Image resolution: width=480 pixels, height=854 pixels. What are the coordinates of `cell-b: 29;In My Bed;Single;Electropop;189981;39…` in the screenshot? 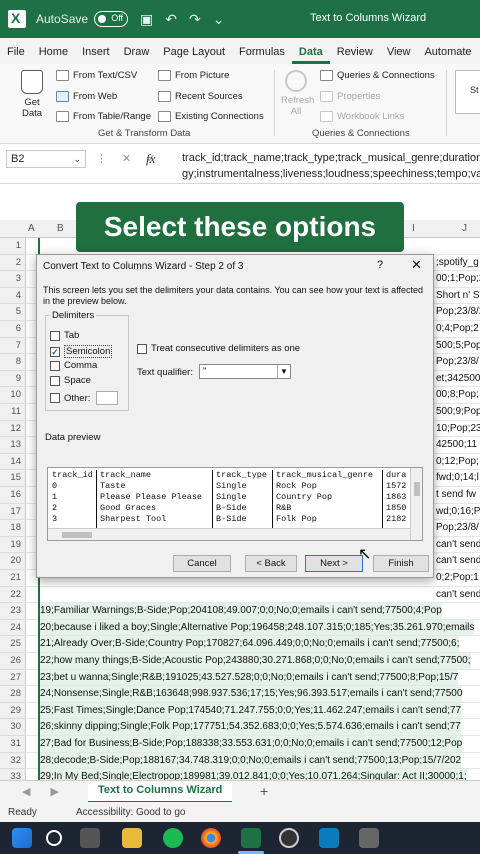 It's located at (252, 774).